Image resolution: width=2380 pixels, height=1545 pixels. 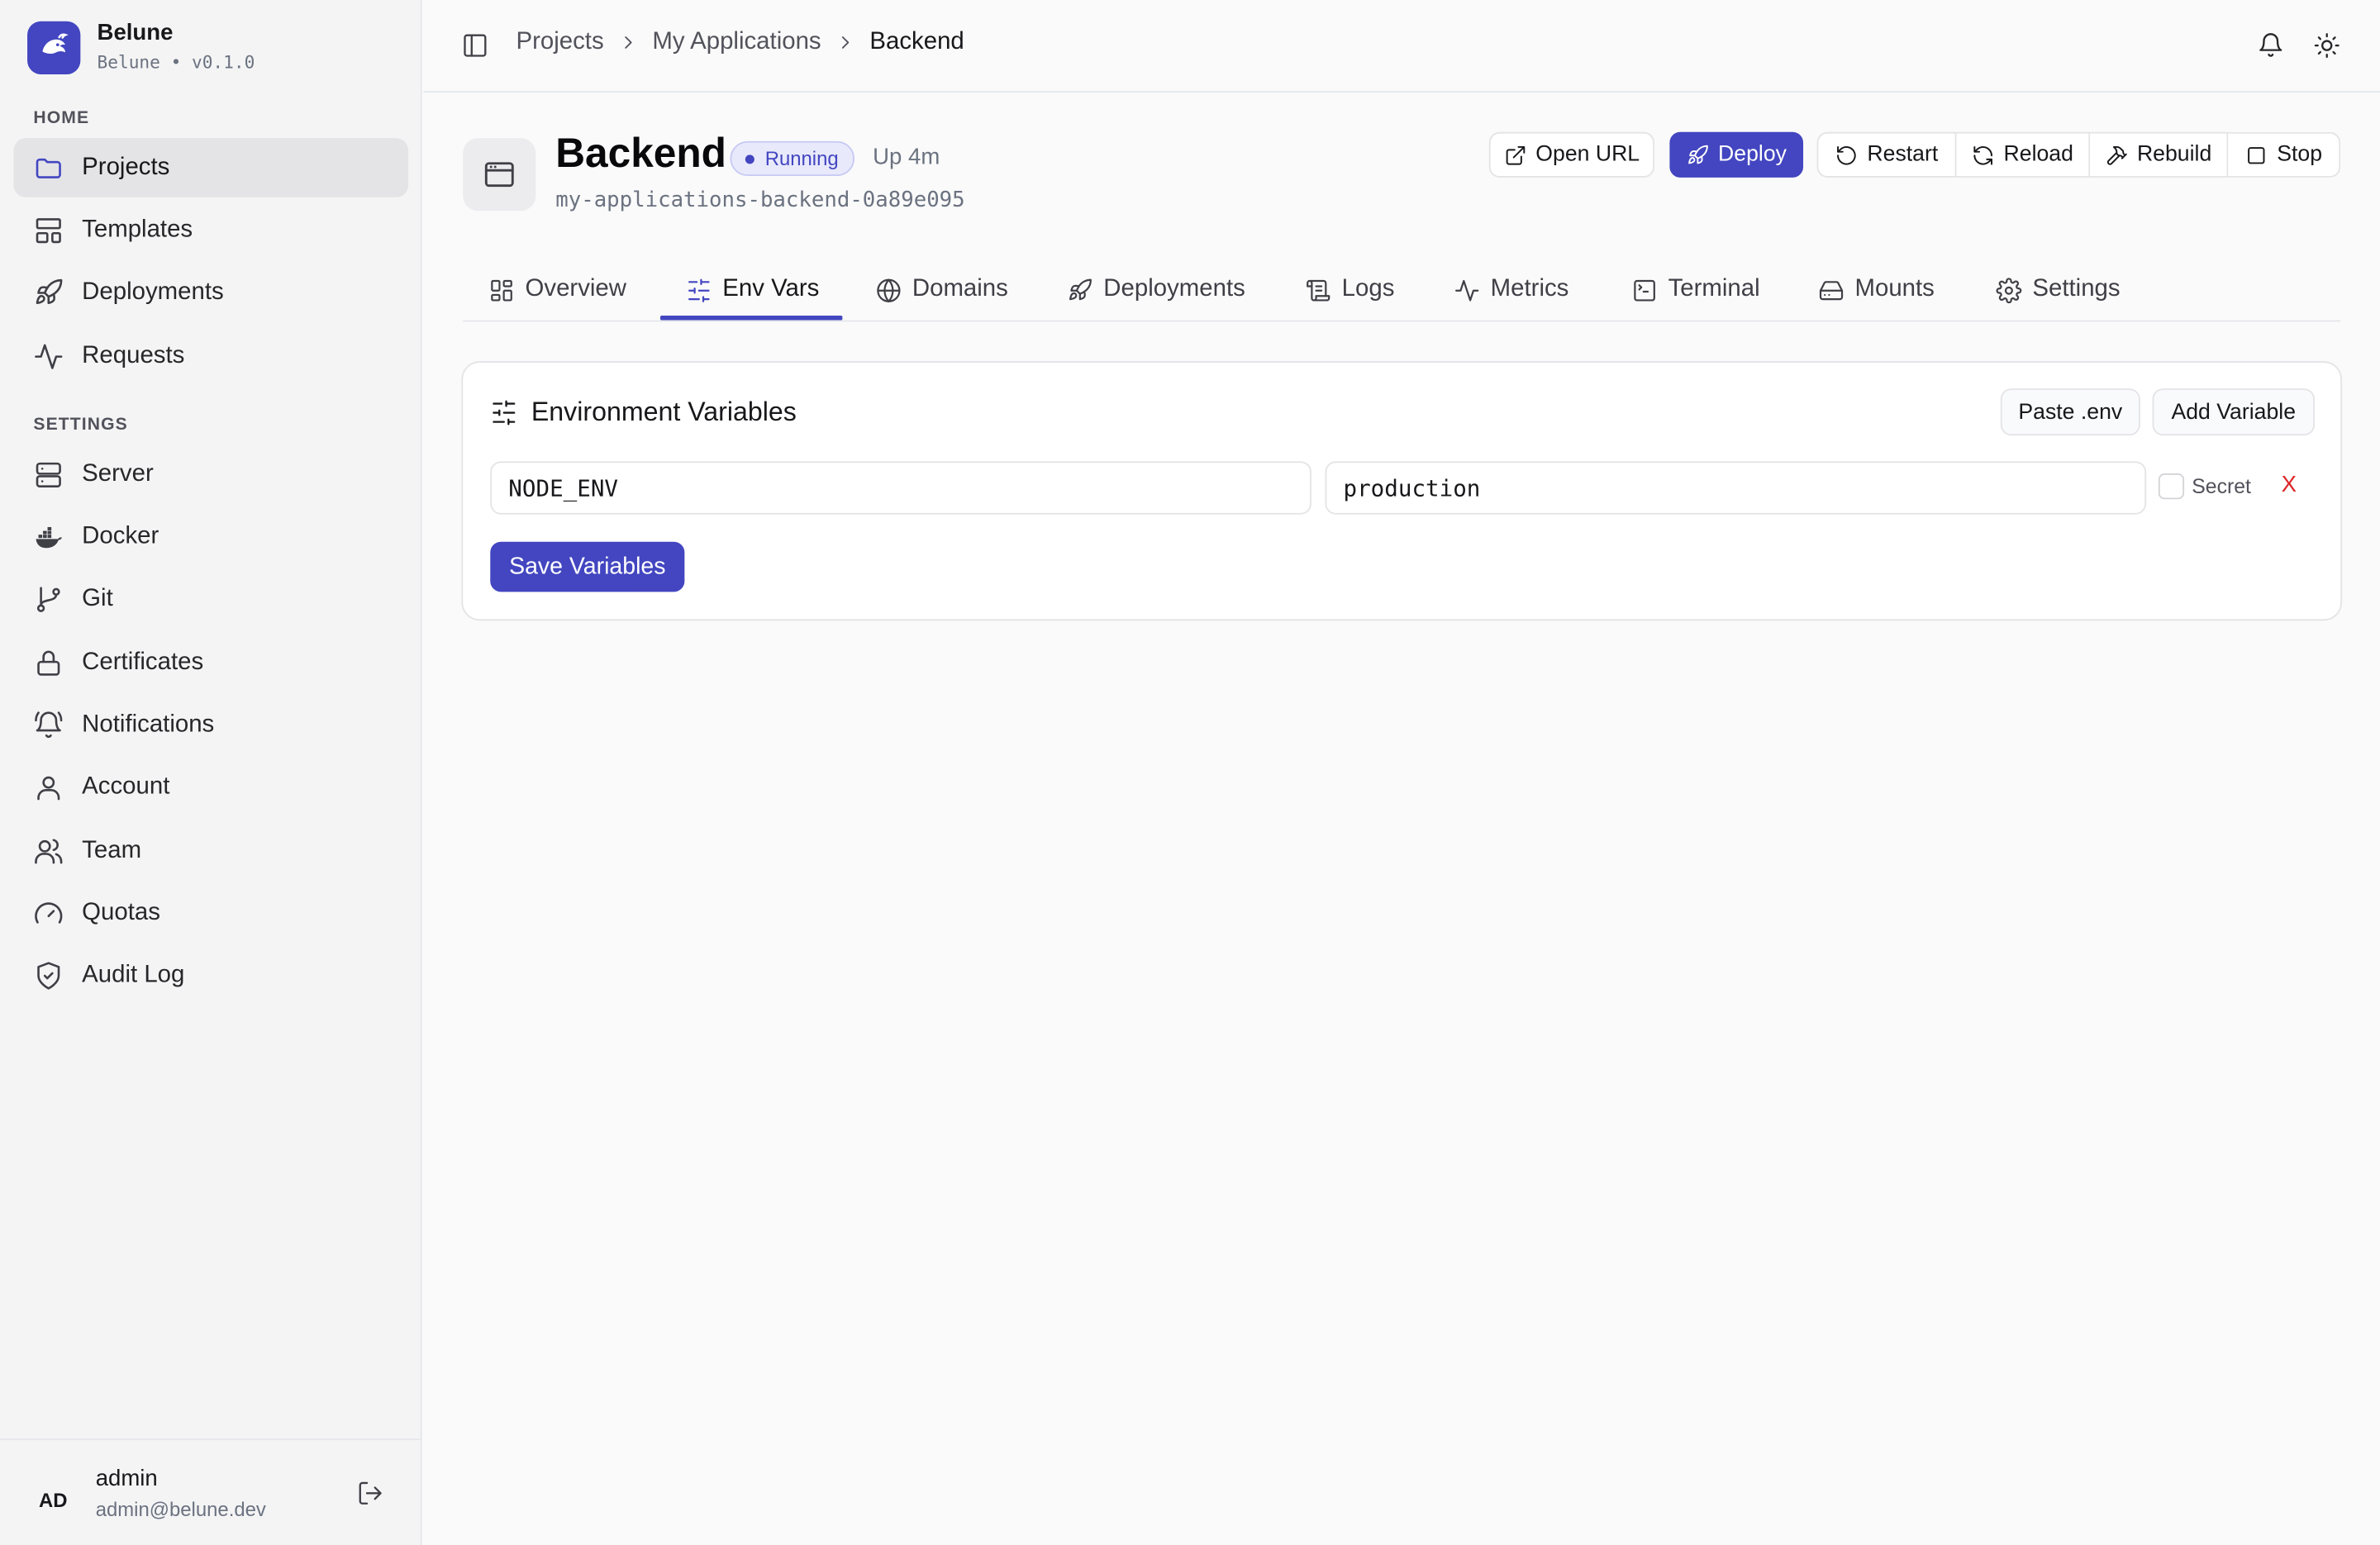 What do you see at coordinates (559, 42) in the screenshot?
I see `breadcrumb-projects: Projects` at bounding box center [559, 42].